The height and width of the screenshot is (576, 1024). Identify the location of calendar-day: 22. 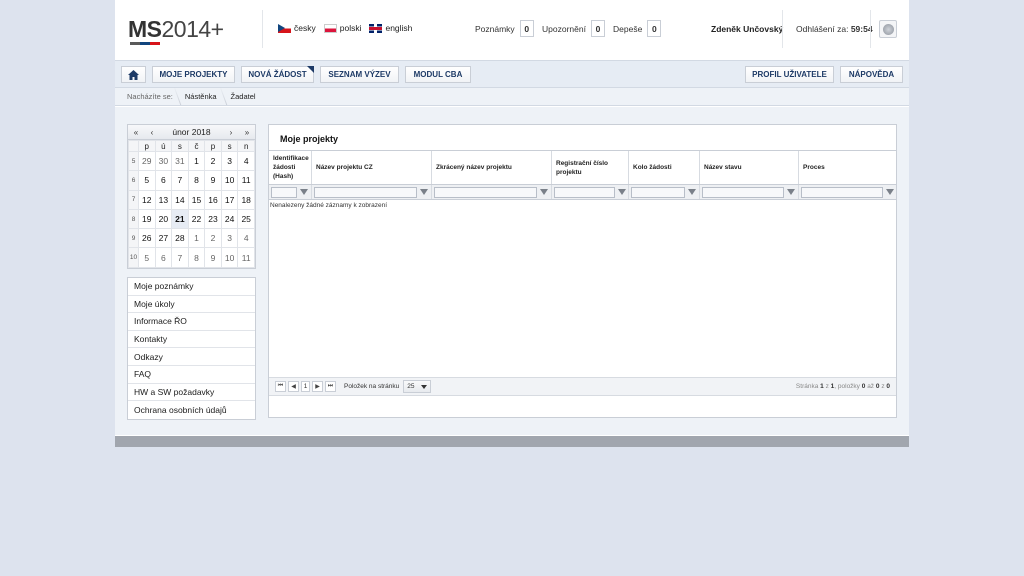
(196, 219).